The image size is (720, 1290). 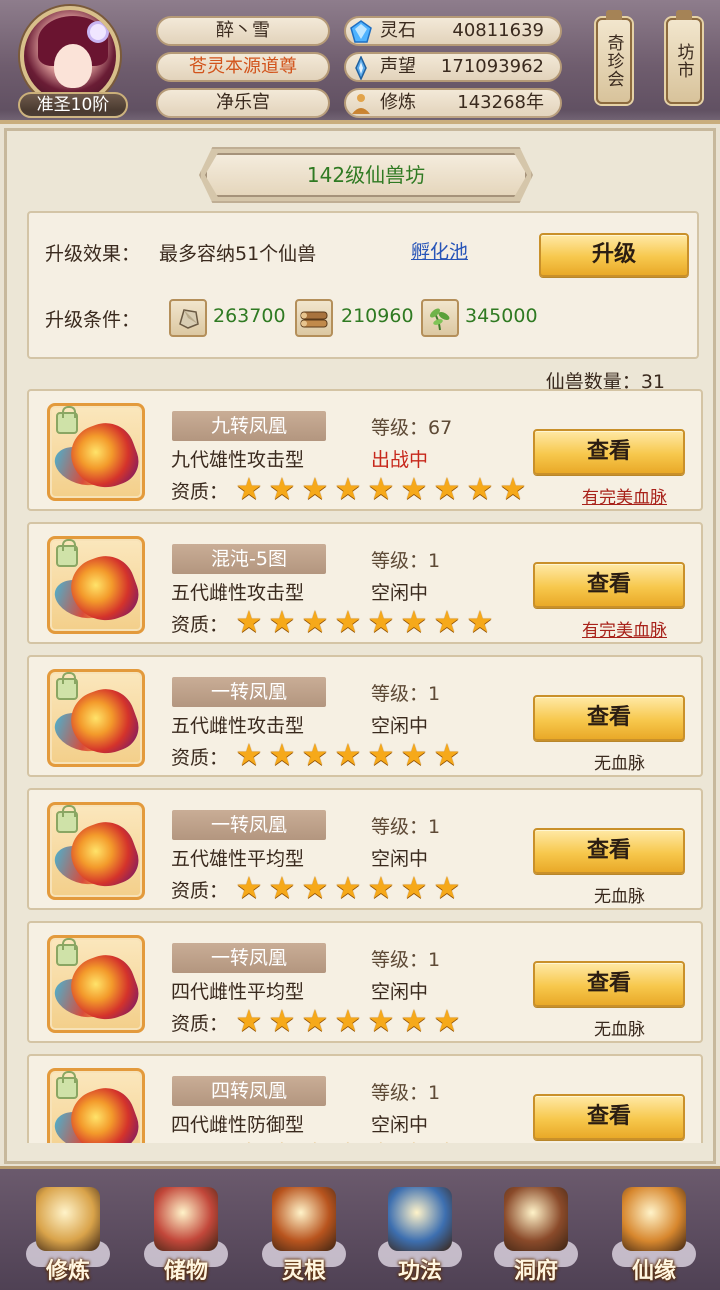 I want to click on beast-name: 九转凤凰, so click(x=249, y=426).